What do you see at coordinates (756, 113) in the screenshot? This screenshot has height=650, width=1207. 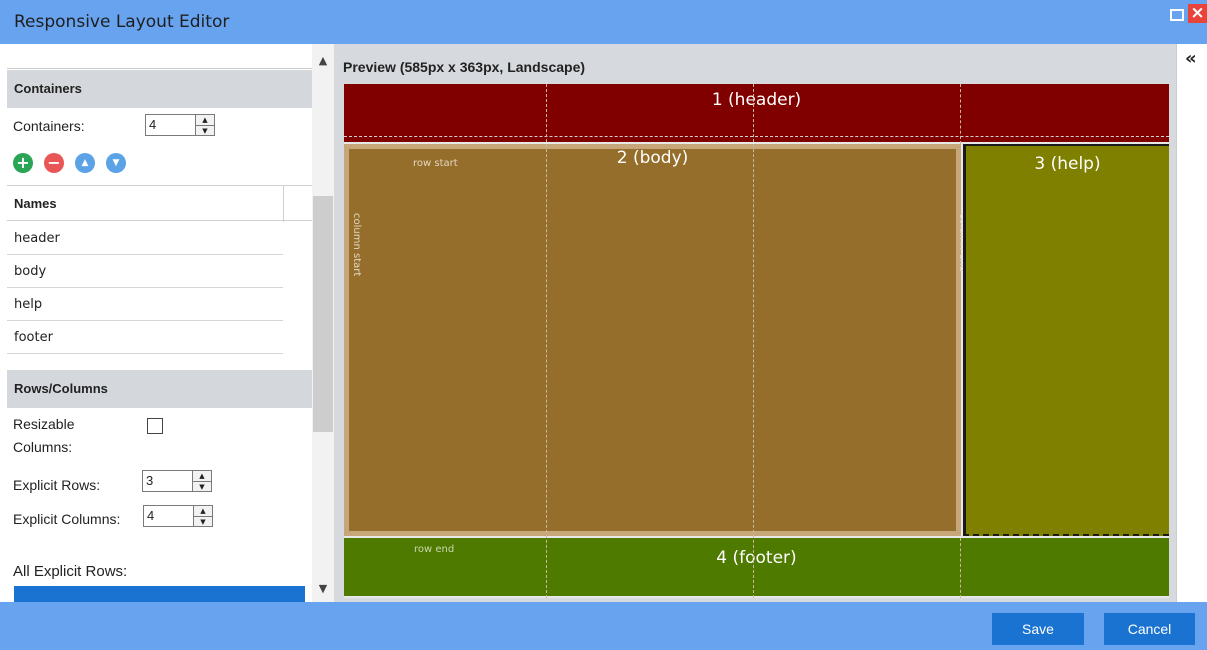 I see `header-cell: 1 (header)` at bounding box center [756, 113].